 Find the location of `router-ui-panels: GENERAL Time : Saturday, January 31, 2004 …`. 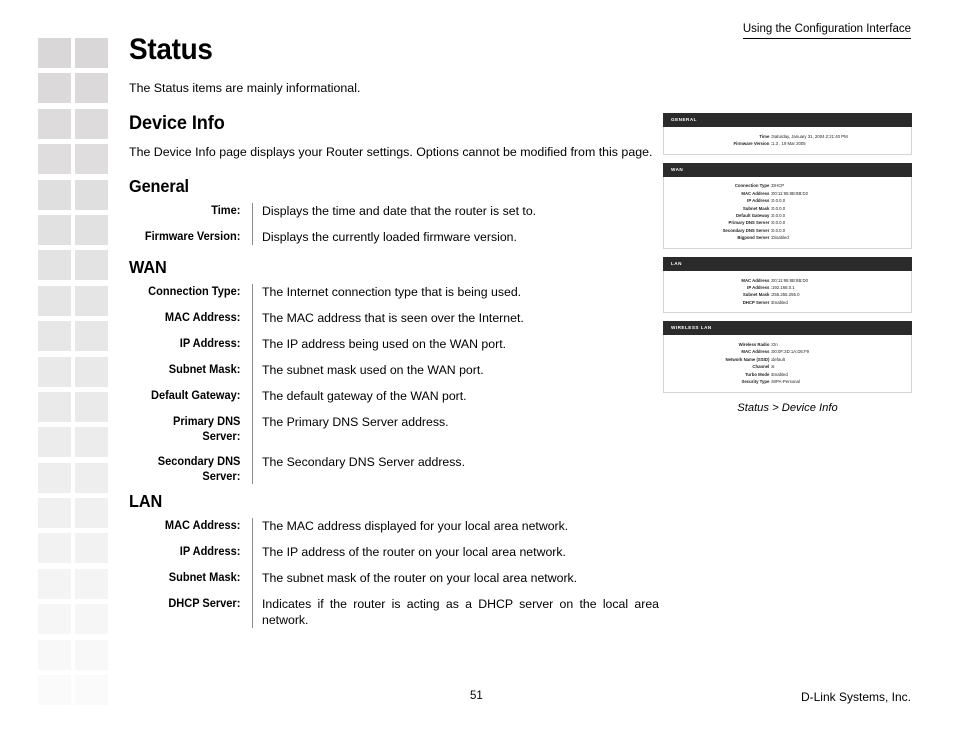

router-ui-panels: GENERAL Time : Saturday, January 31, 2004 … is located at coordinates (787, 253).